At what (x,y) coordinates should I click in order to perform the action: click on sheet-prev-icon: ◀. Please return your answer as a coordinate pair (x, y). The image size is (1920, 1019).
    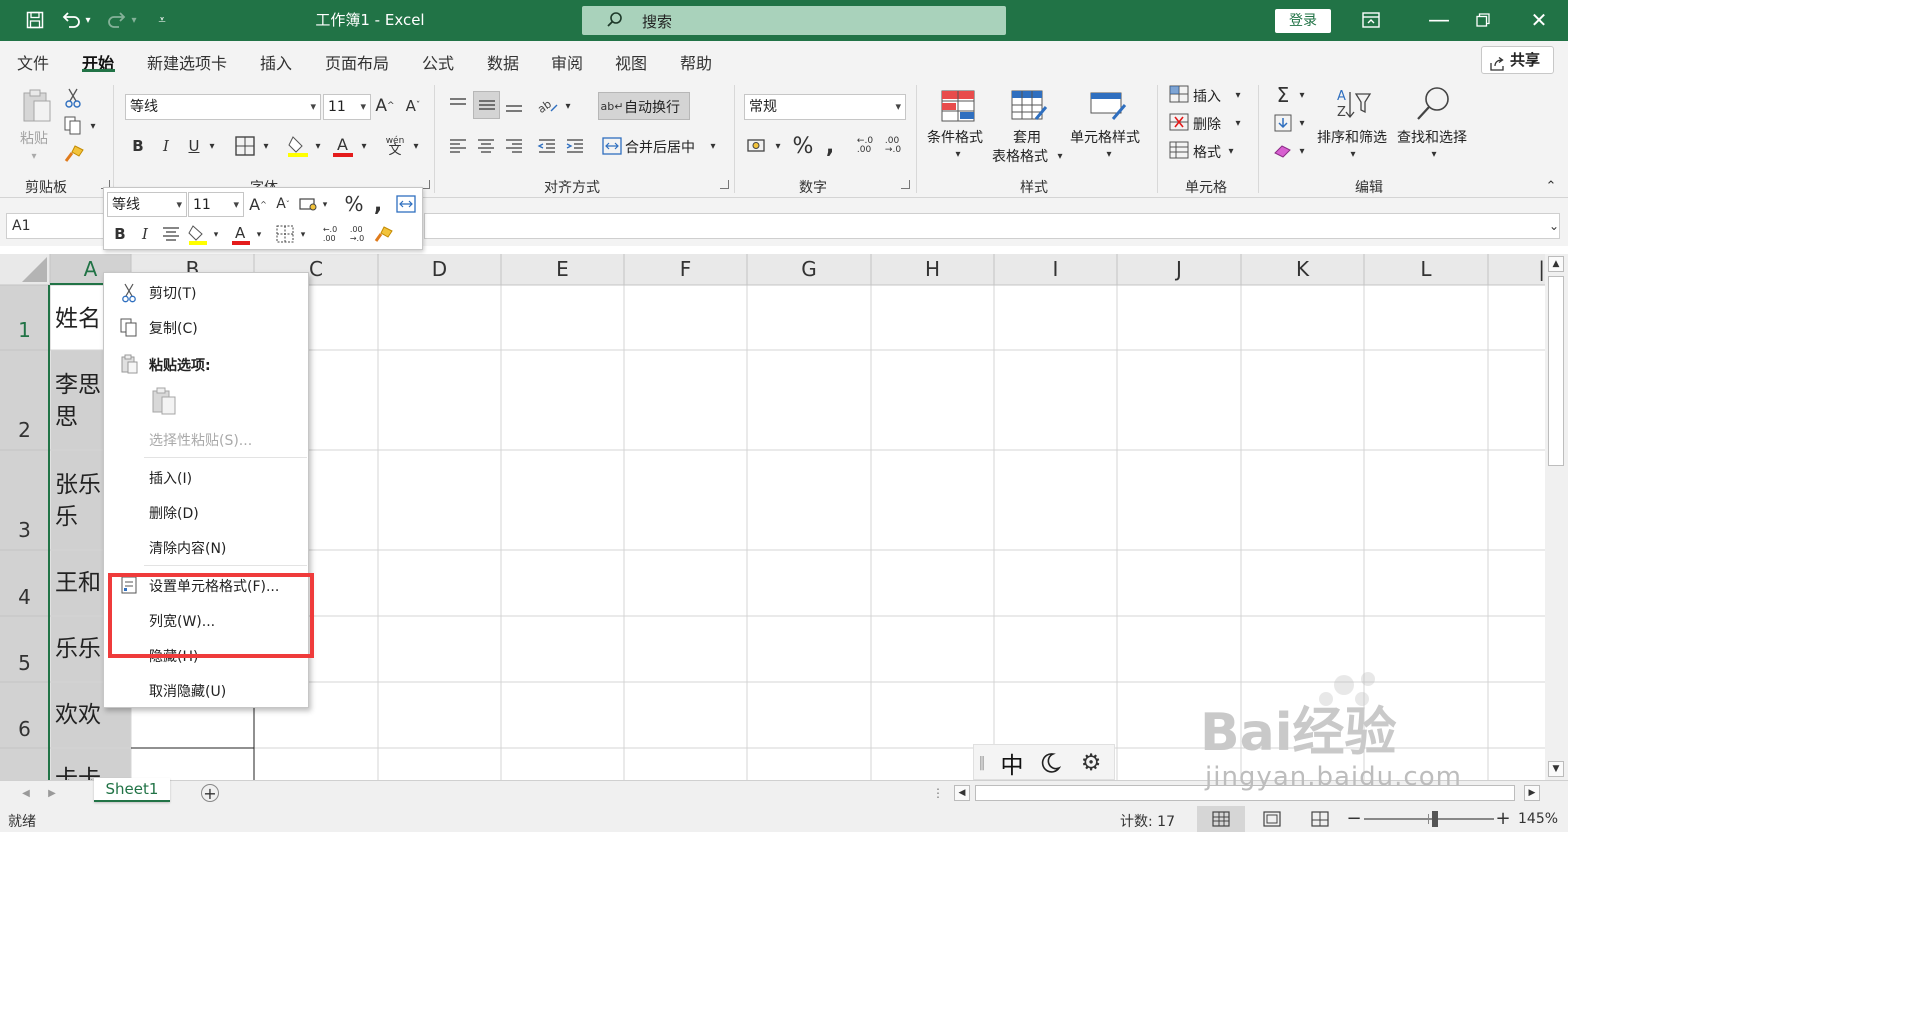
    Looking at the image, I should click on (26, 793).